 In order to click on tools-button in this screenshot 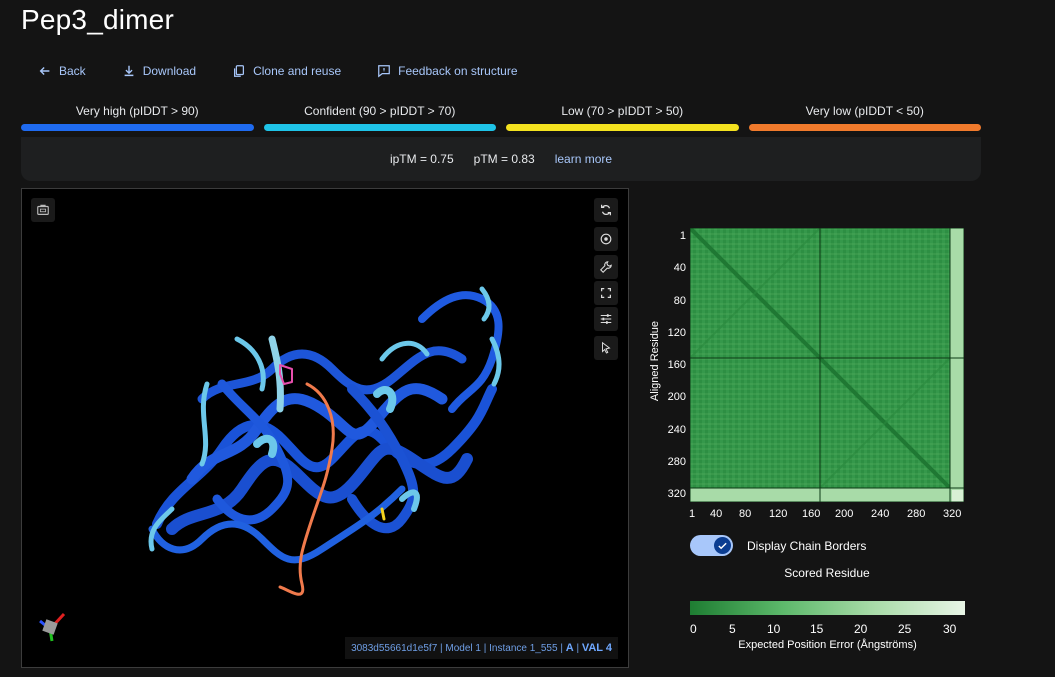, I will do `click(606, 267)`.